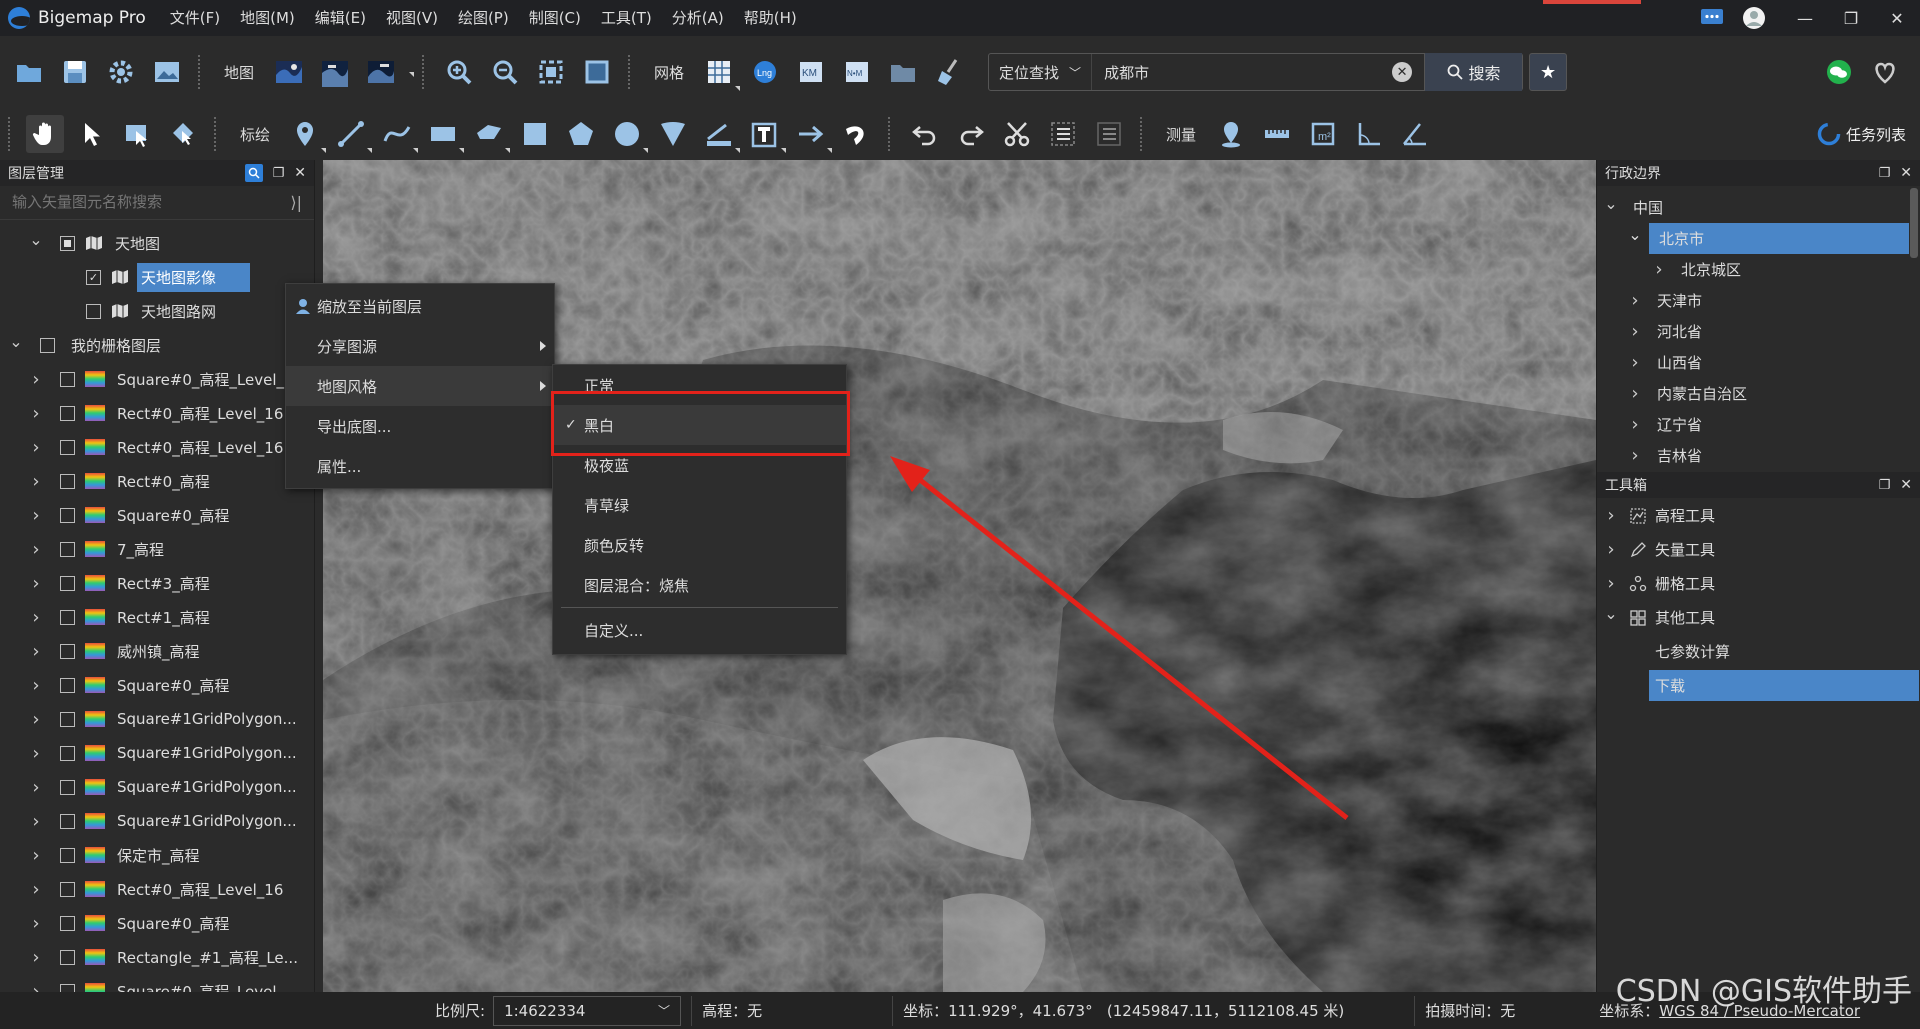 The image size is (1920, 1029). I want to click on menu-item: 分析(A), so click(698, 18).